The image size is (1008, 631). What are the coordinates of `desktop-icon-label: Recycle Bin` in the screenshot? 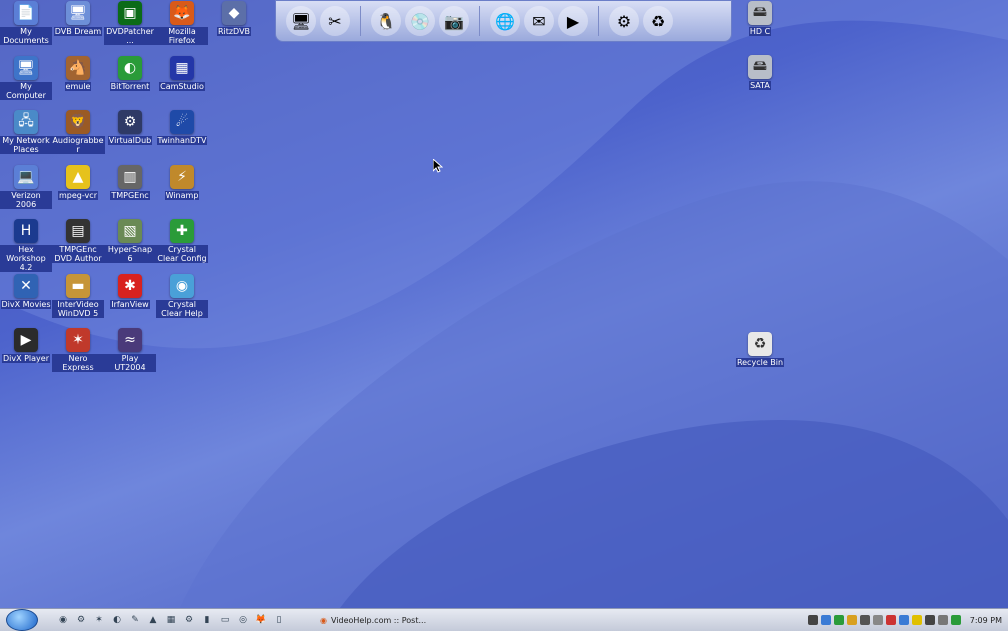 It's located at (760, 362).